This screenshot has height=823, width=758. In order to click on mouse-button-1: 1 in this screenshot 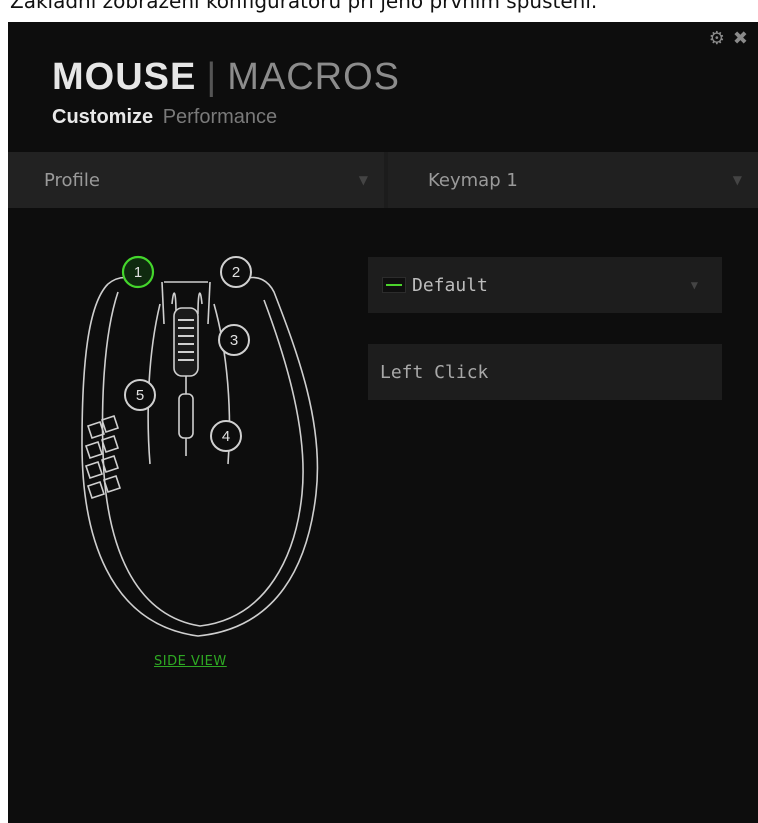, I will do `click(138, 272)`.